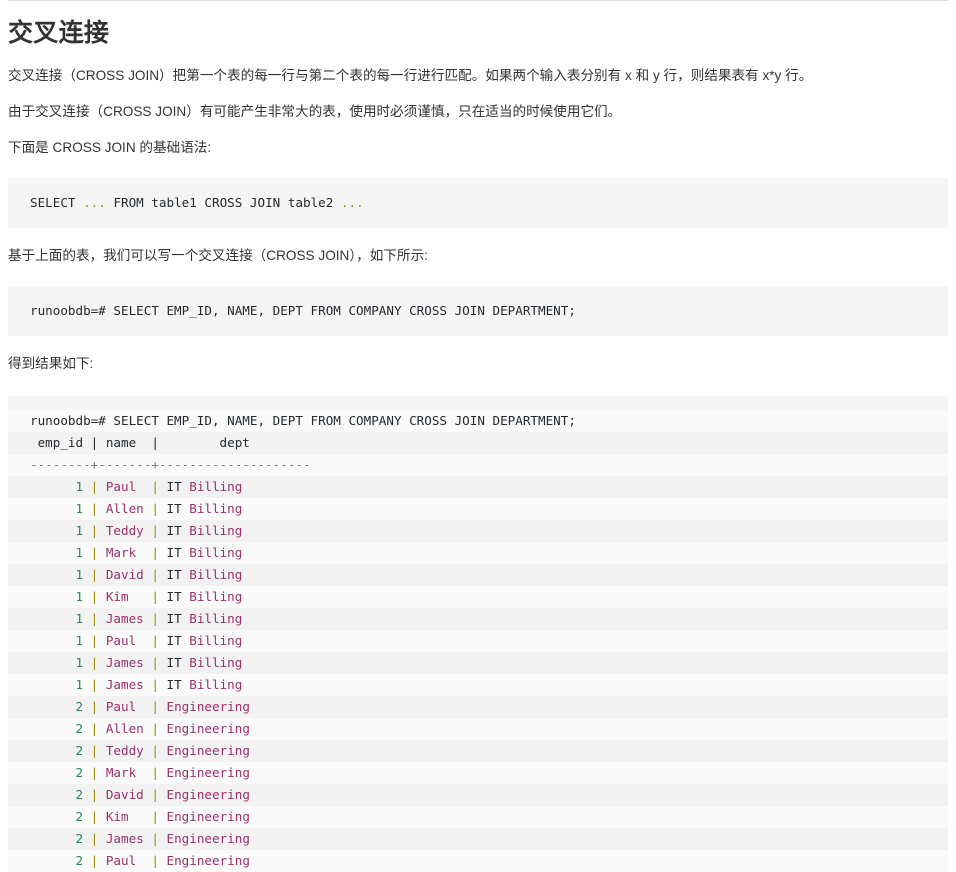 Image resolution: width=956 pixels, height=872 pixels. I want to click on table-row: 2 | David | Engineering, so click(478, 794).